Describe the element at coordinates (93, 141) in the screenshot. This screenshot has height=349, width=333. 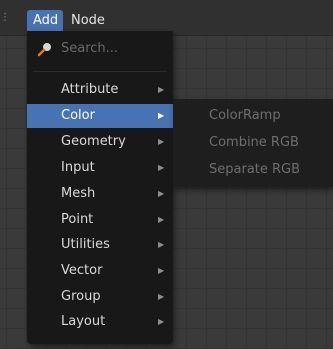
I see `menu-item-label: Geometry` at that location.